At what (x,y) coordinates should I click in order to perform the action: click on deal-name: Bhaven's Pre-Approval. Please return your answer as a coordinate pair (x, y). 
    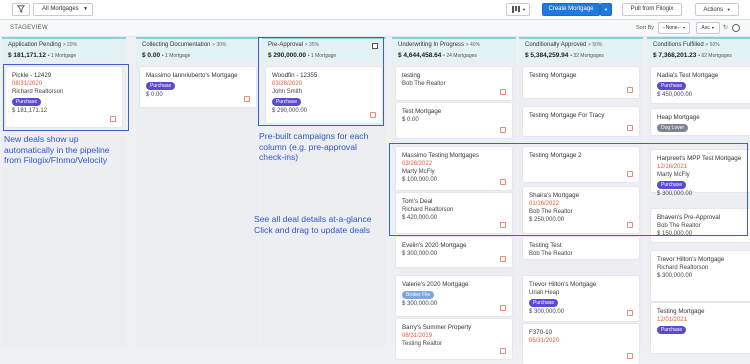
    Looking at the image, I should click on (688, 217).